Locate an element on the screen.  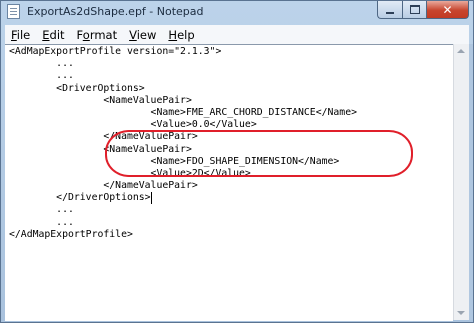
editor-line: </DriverOptions> is located at coordinates (80, 198).